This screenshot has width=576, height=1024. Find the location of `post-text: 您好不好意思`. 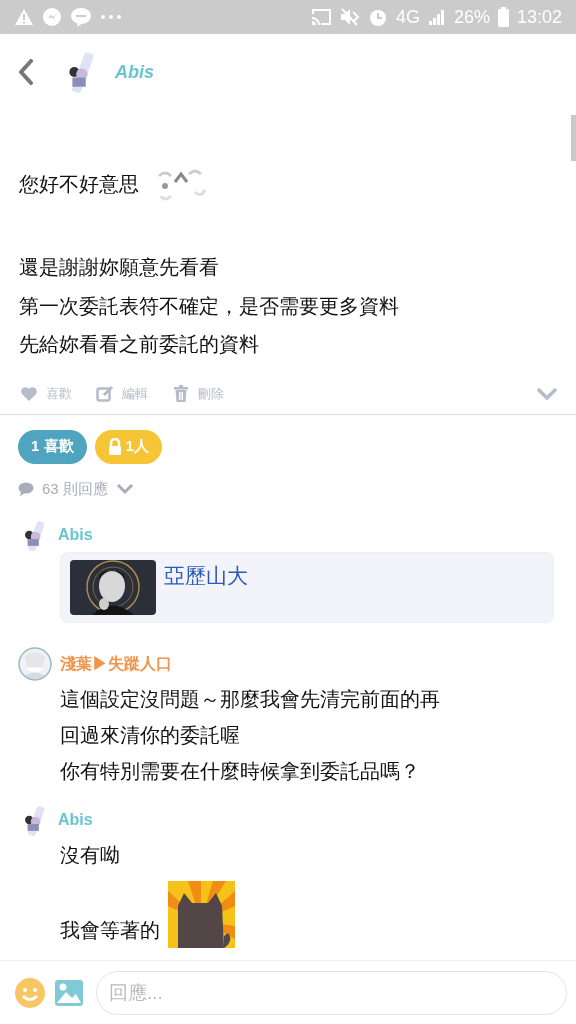

post-text: 您好不好意思 is located at coordinates (79, 184).